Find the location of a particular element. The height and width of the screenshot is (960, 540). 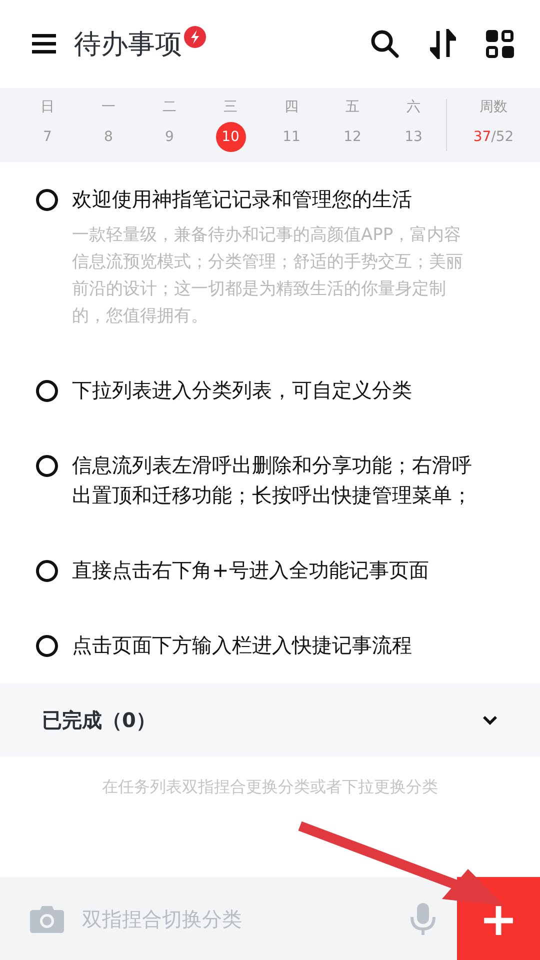

task-title: 下拉列表进入分类列表，可自定义分类 is located at coordinates (242, 390).